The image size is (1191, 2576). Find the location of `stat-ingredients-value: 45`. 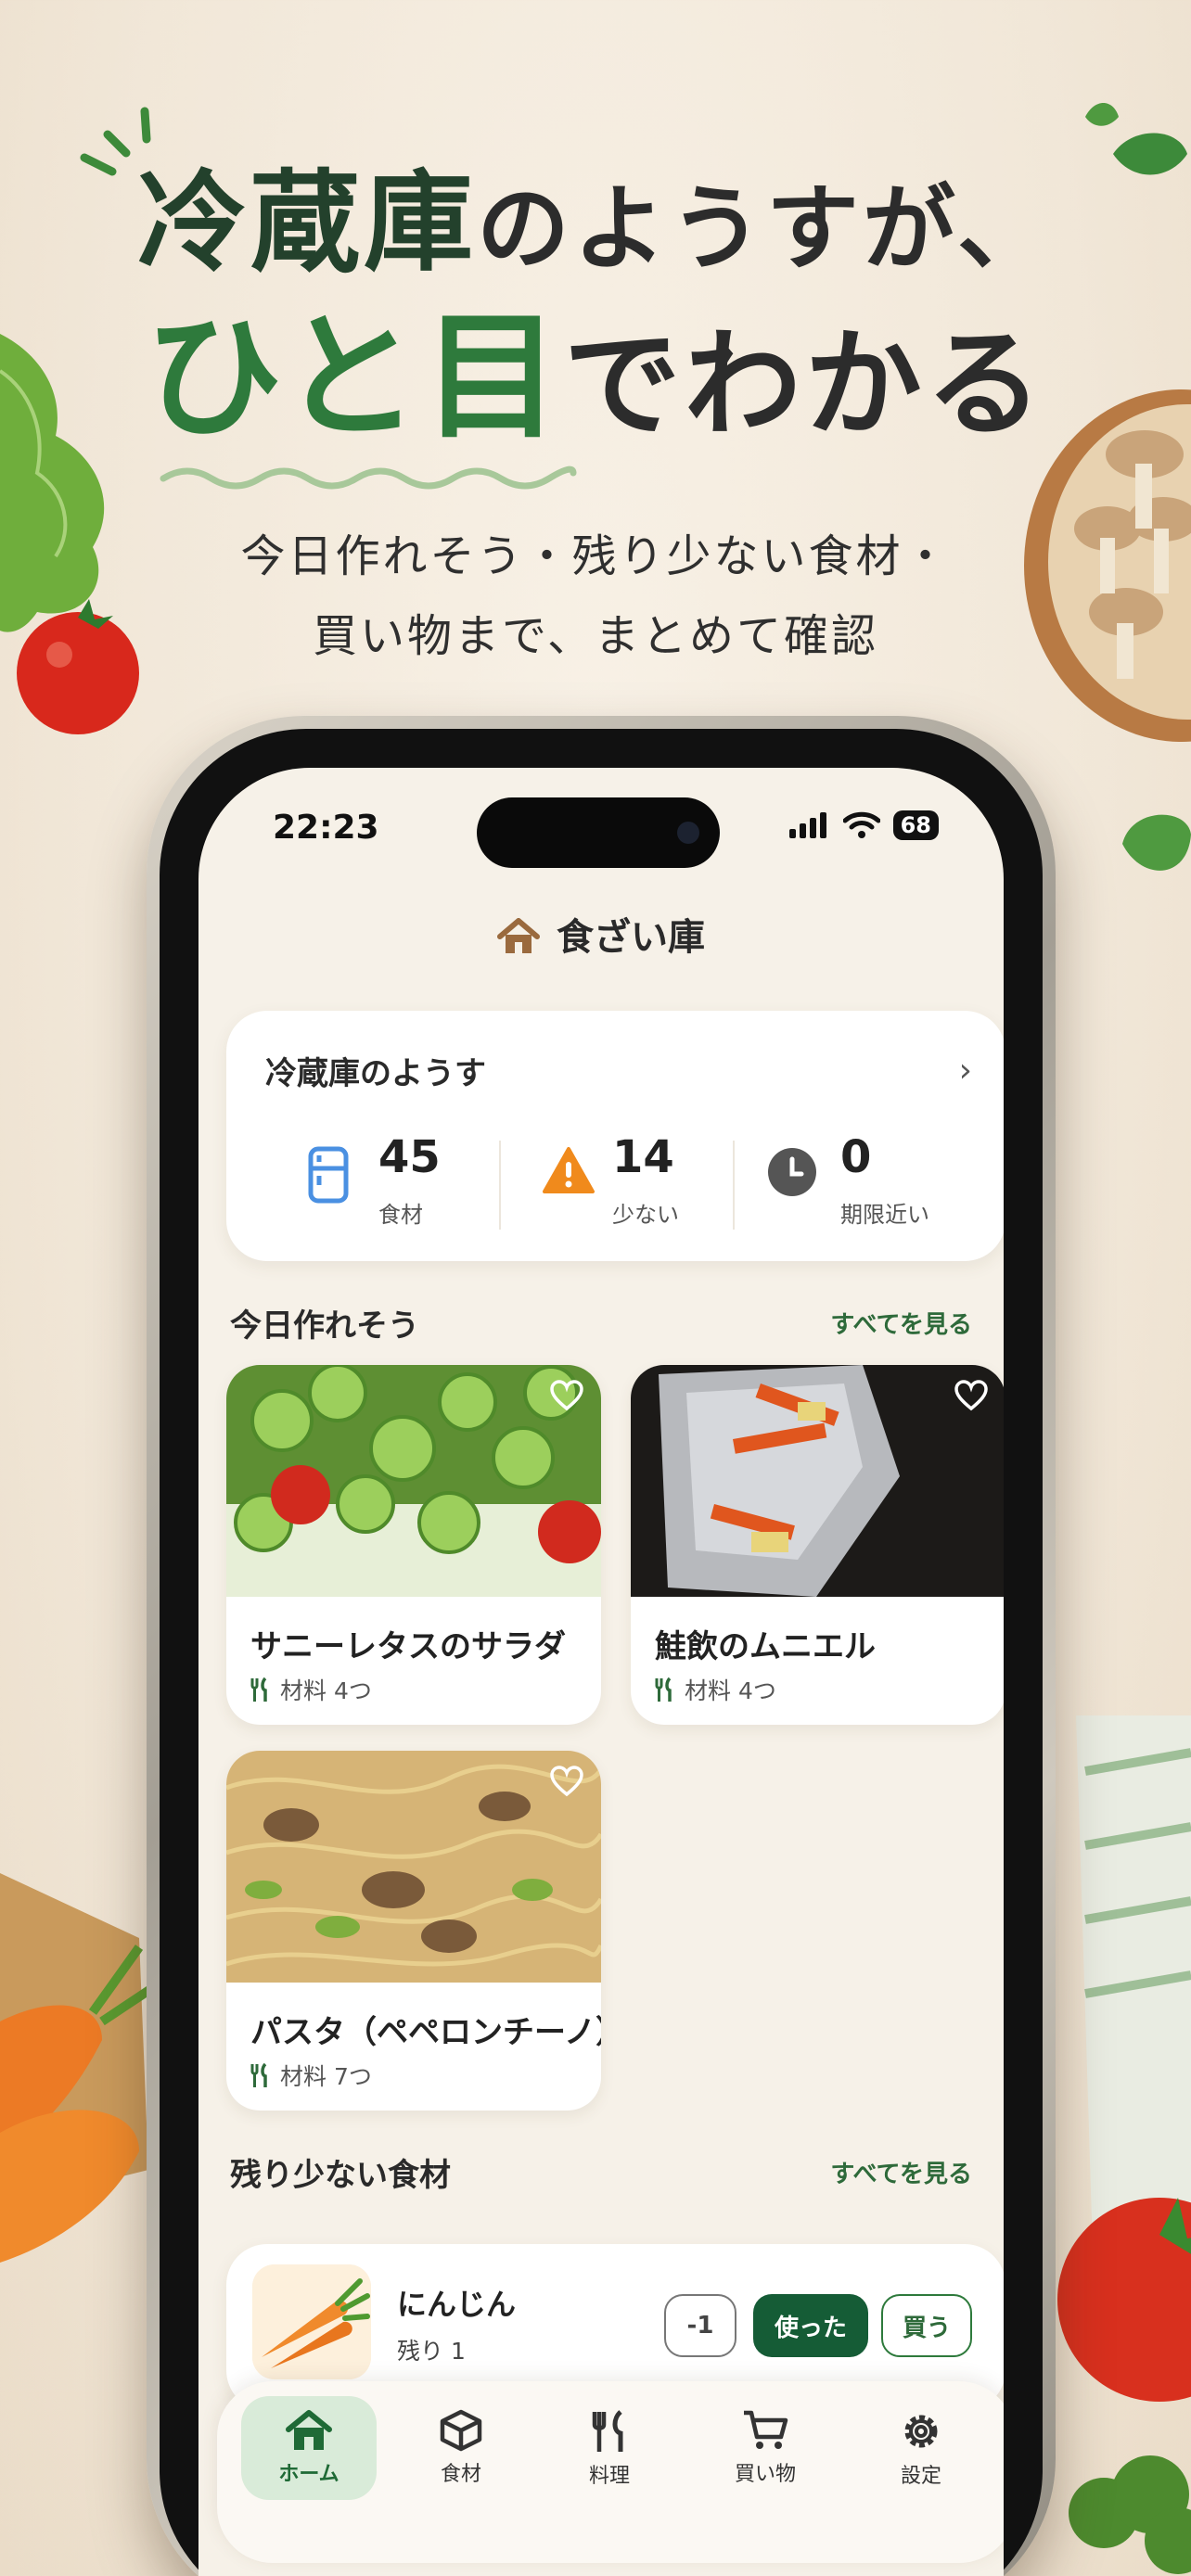

stat-ingredients-value: 45 is located at coordinates (409, 1157).